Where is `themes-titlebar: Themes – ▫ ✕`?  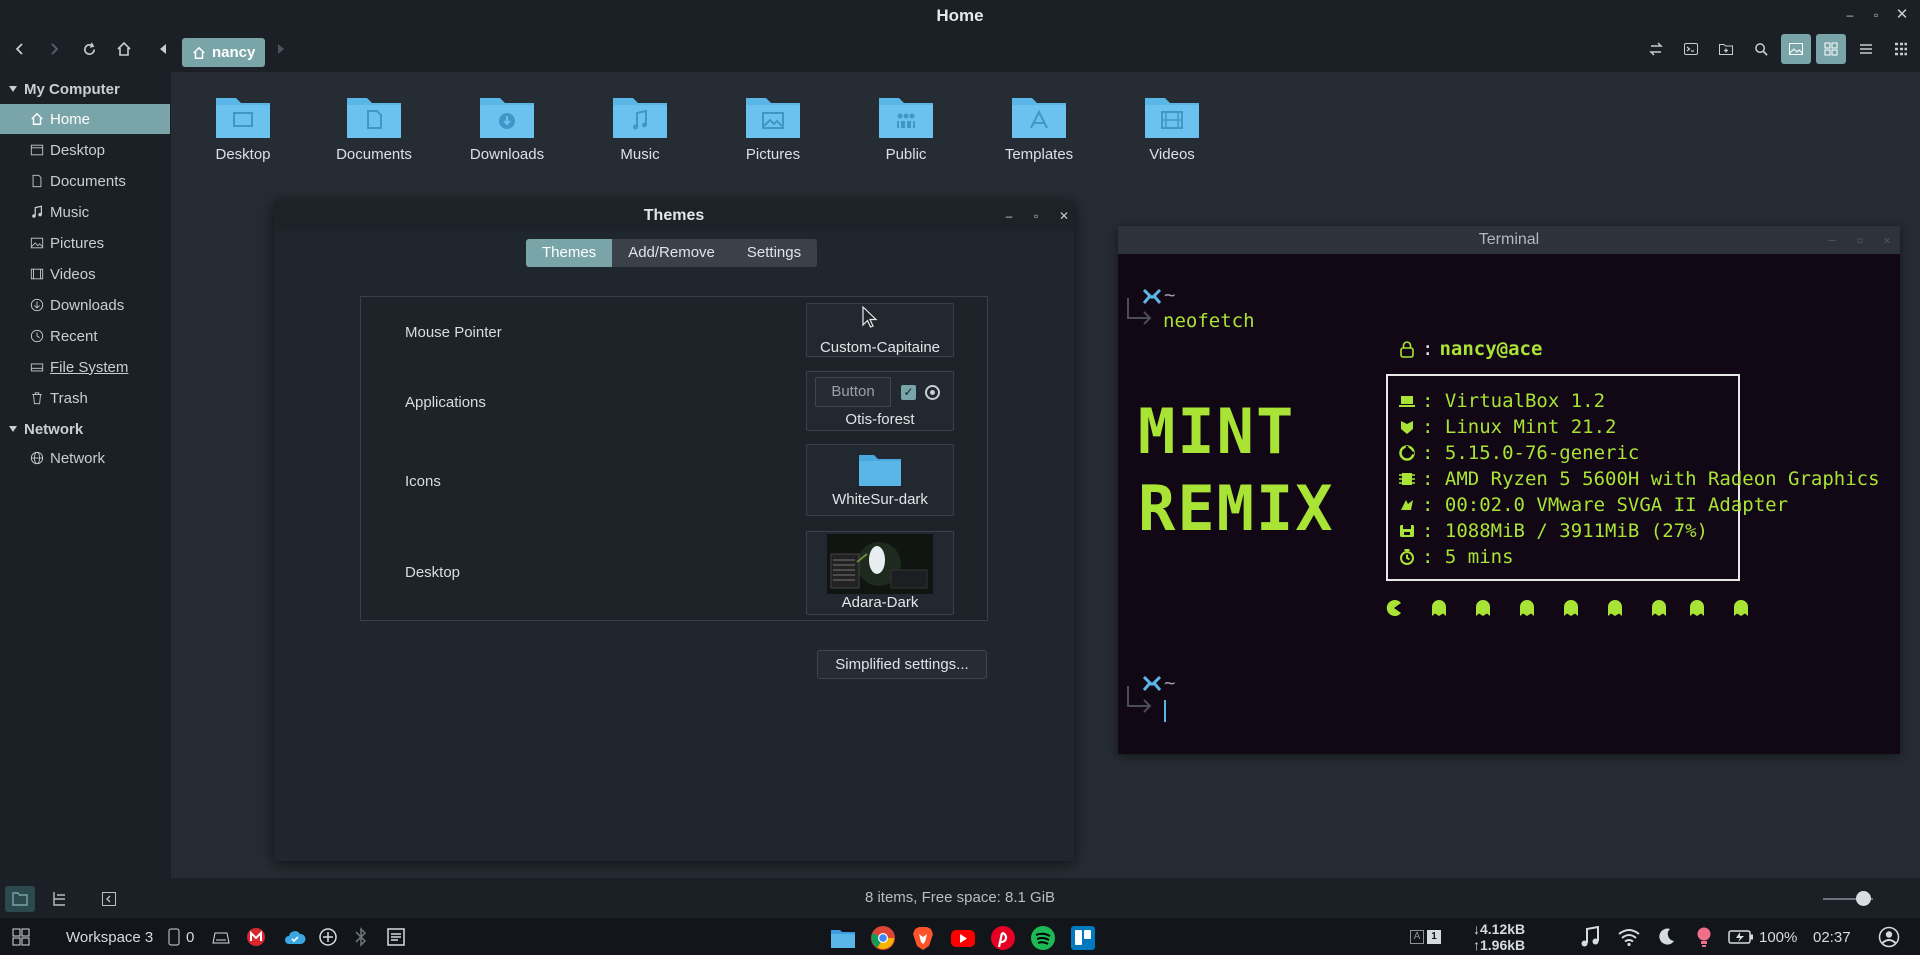
themes-titlebar: Themes – ▫ ✕ is located at coordinates (674, 216).